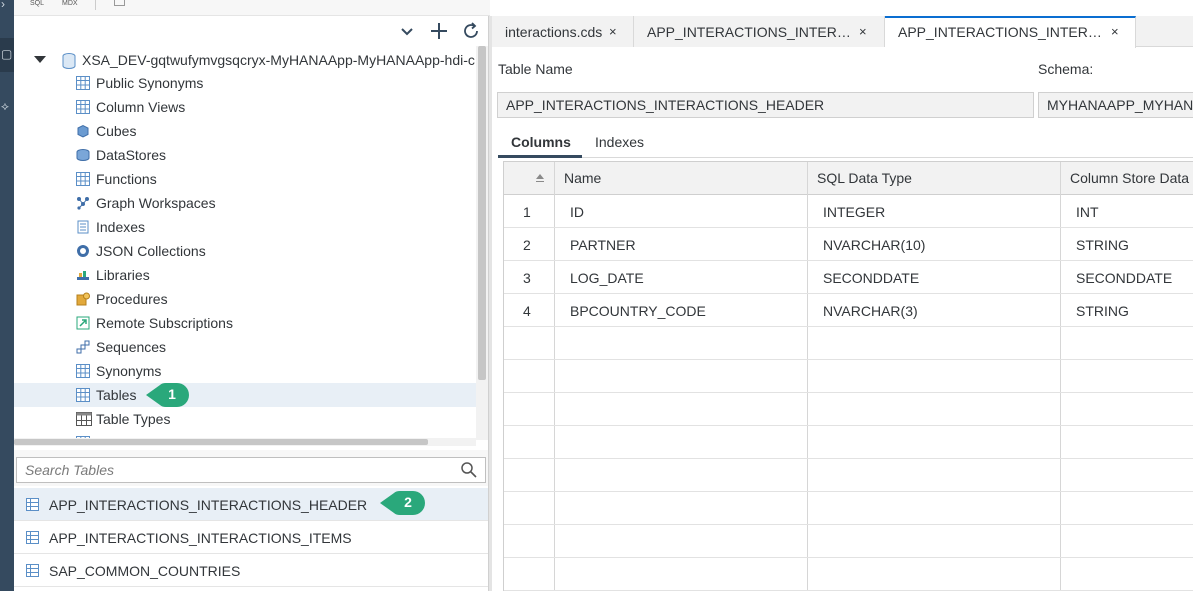 The image size is (1193, 591). What do you see at coordinates (577, 212) in the screenshot?
I see `column-name-cell: ID` at bounding box center [577, 212].